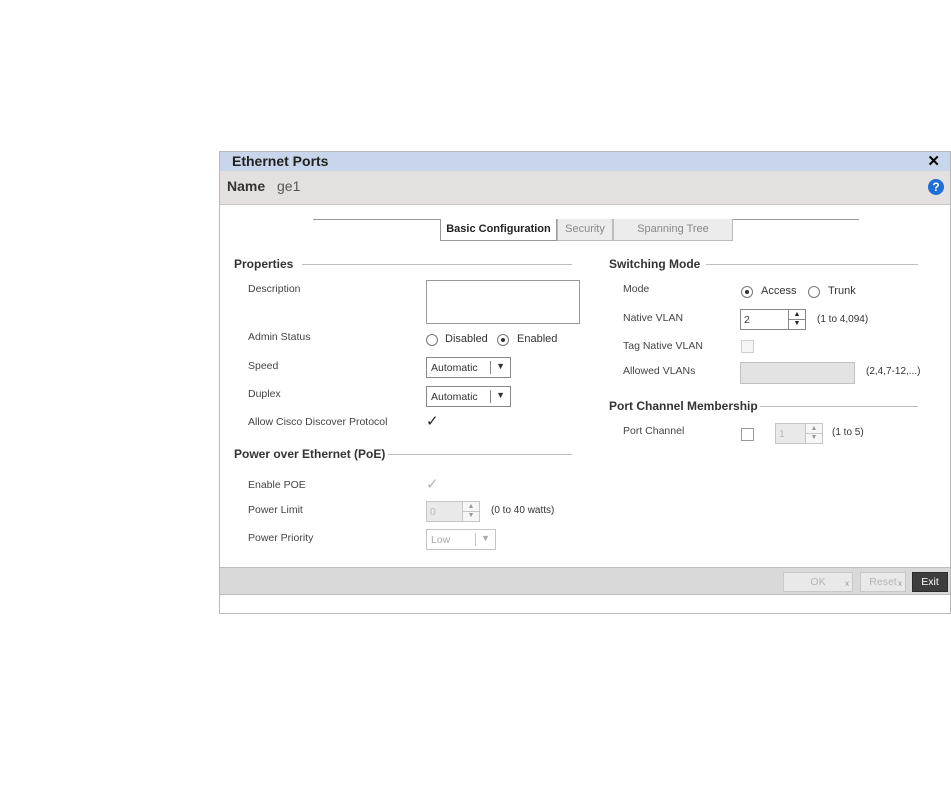 This screenshot has width=951, height=806. What do you see at coordinates (812, 264) in the screenshot?
I see `switching-mode-divider` at bounding box center [812, 264].